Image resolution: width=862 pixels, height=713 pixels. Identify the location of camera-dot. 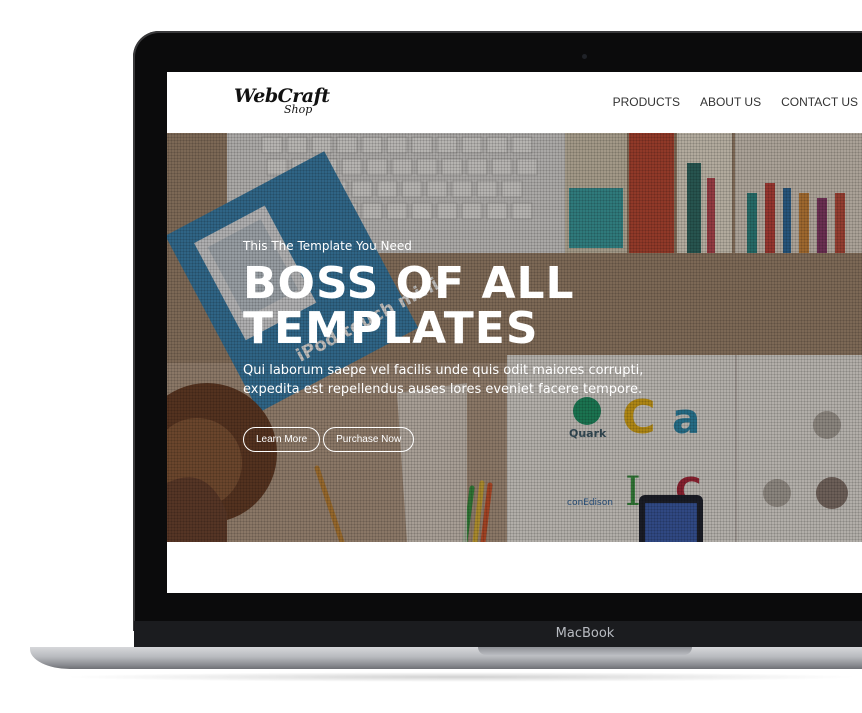
(584, 56).